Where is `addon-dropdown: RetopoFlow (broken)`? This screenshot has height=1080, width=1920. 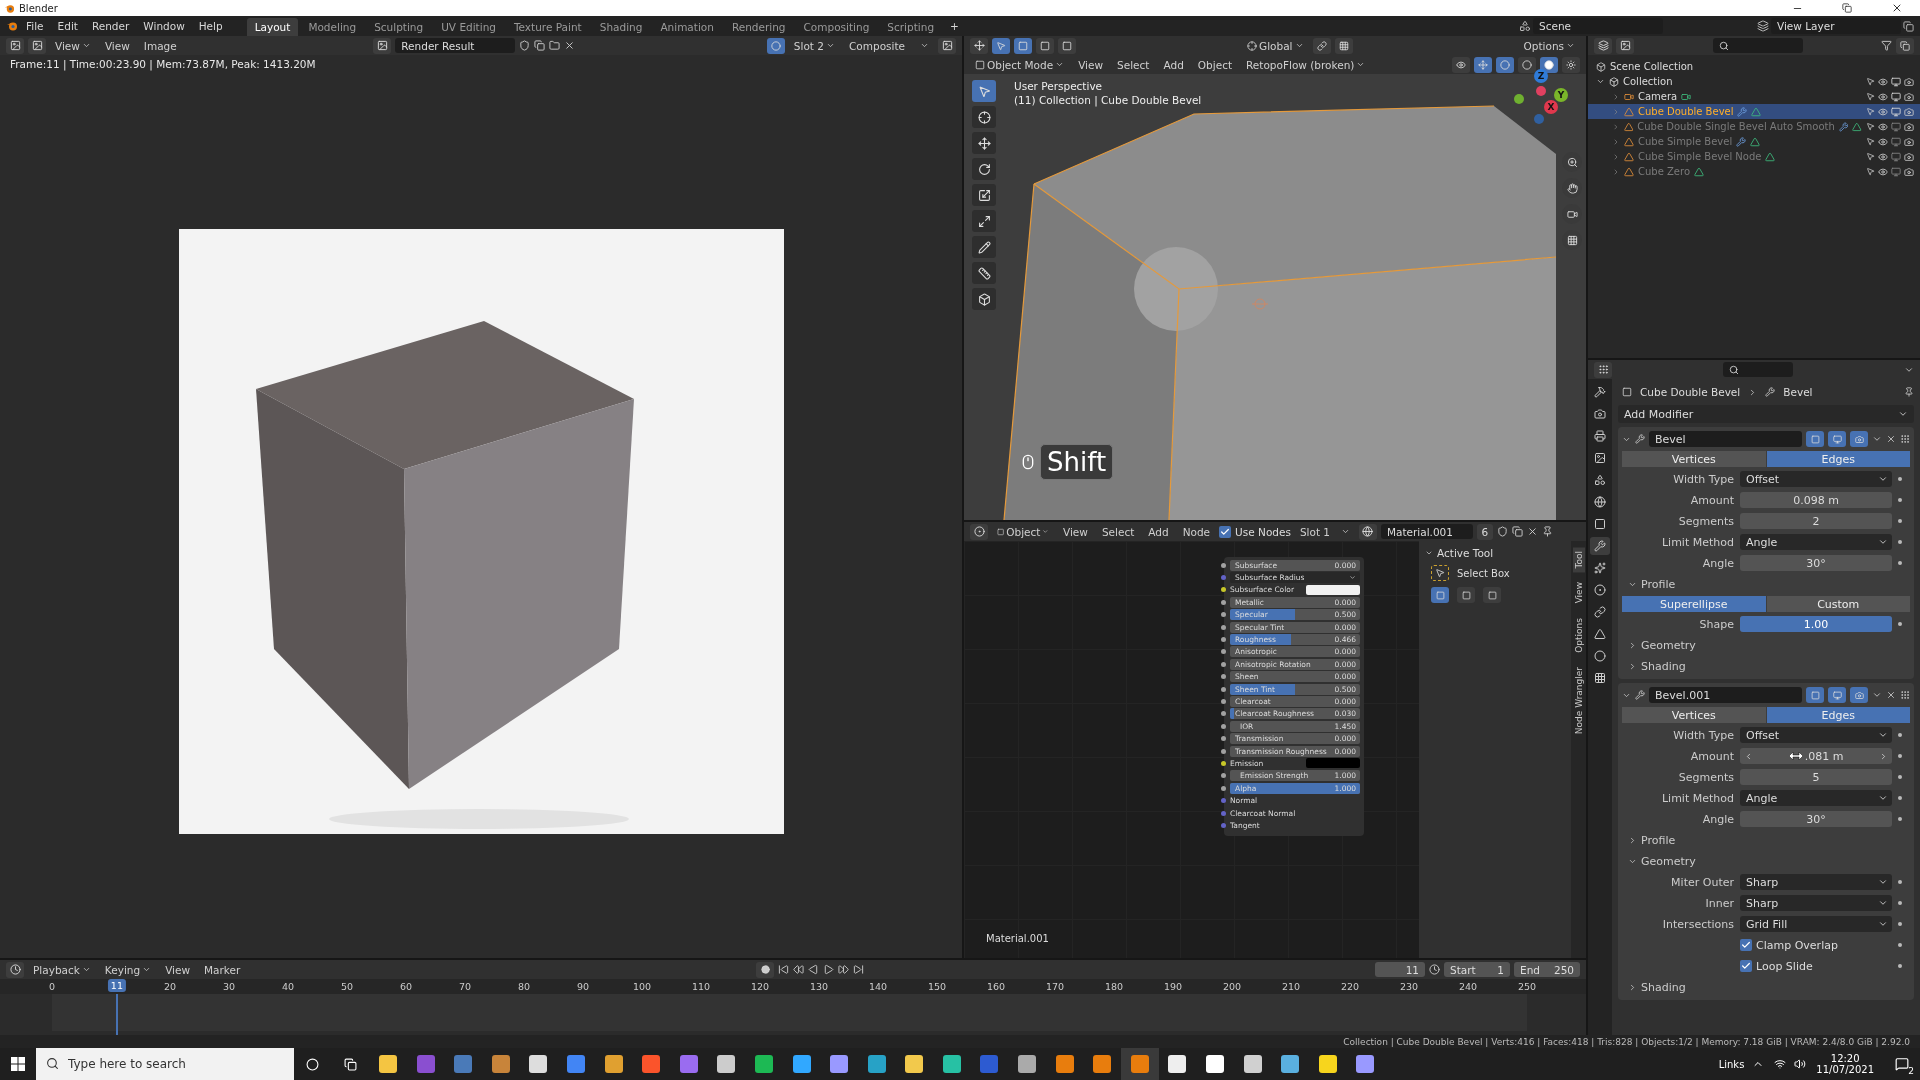
addon-dropdown: RetopoFlow (broken) is located at coordinates (1306, 64).